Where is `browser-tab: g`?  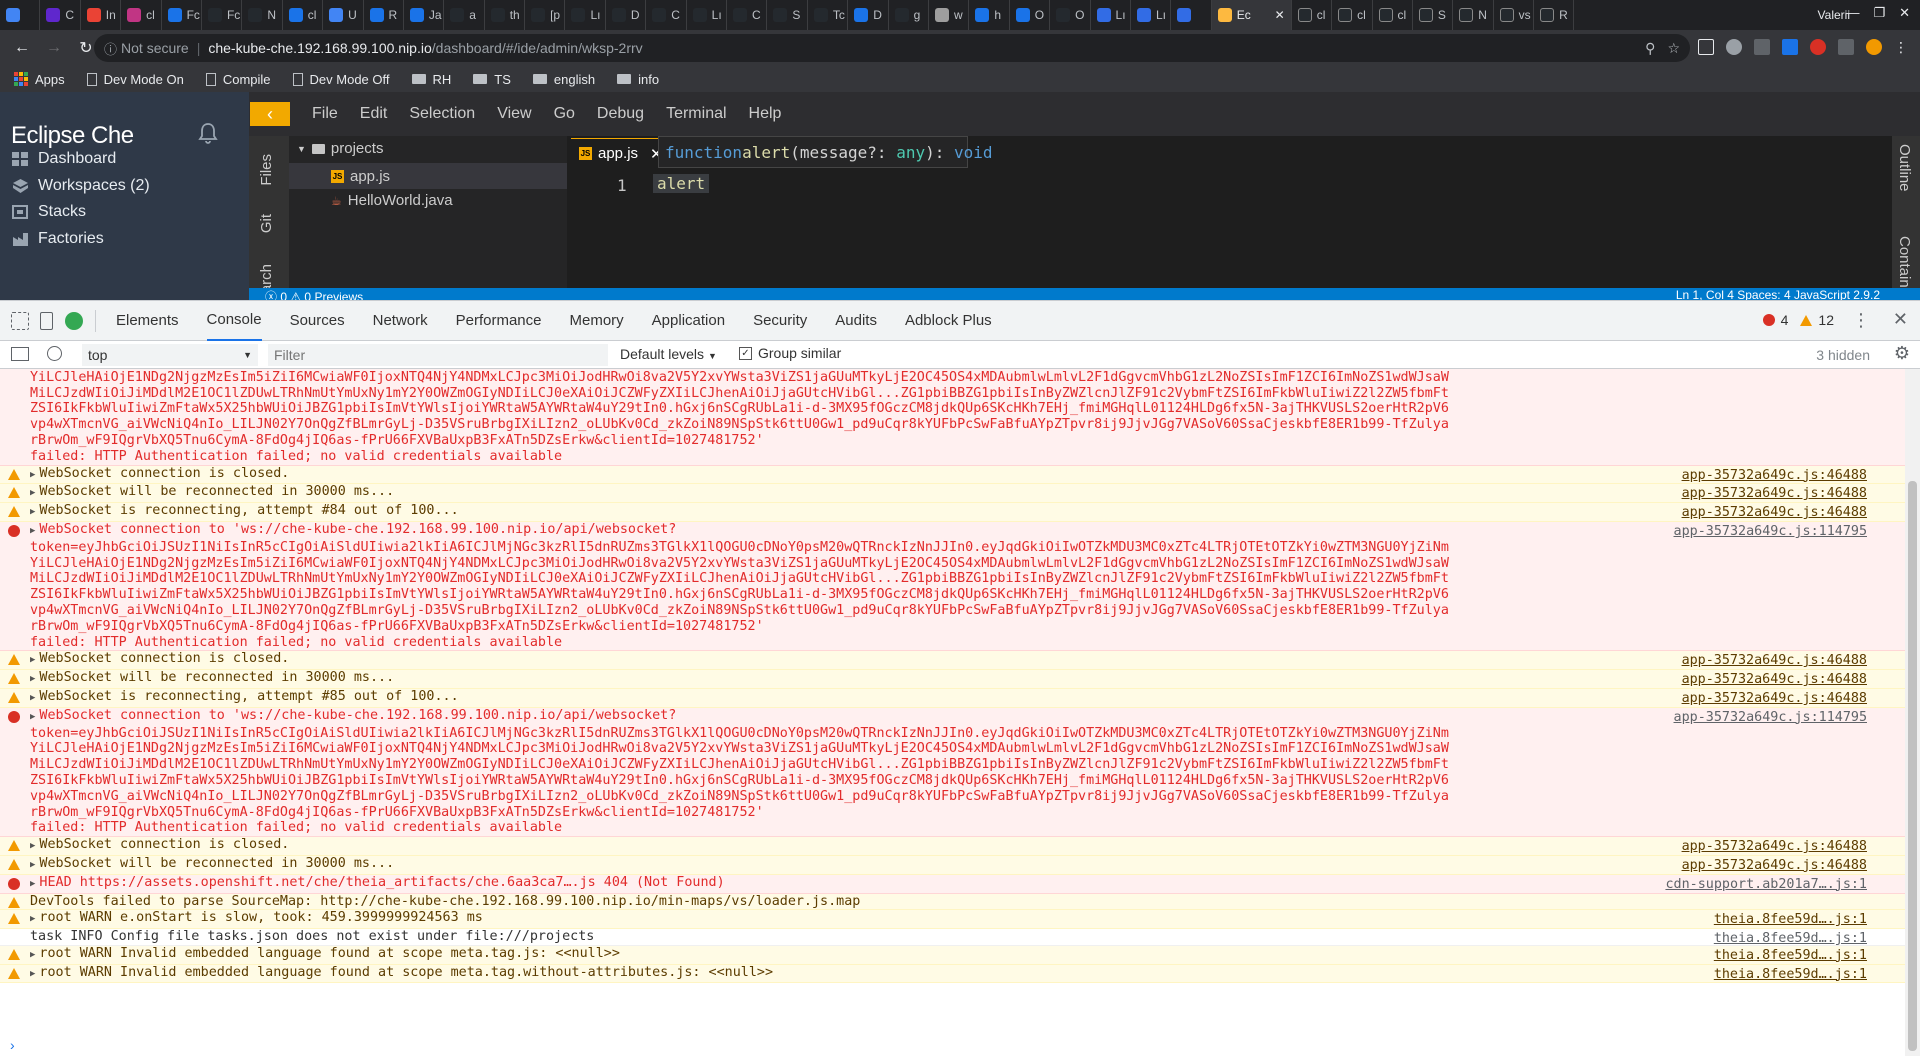 browser-tab: g is located at coordinates (909, 15).